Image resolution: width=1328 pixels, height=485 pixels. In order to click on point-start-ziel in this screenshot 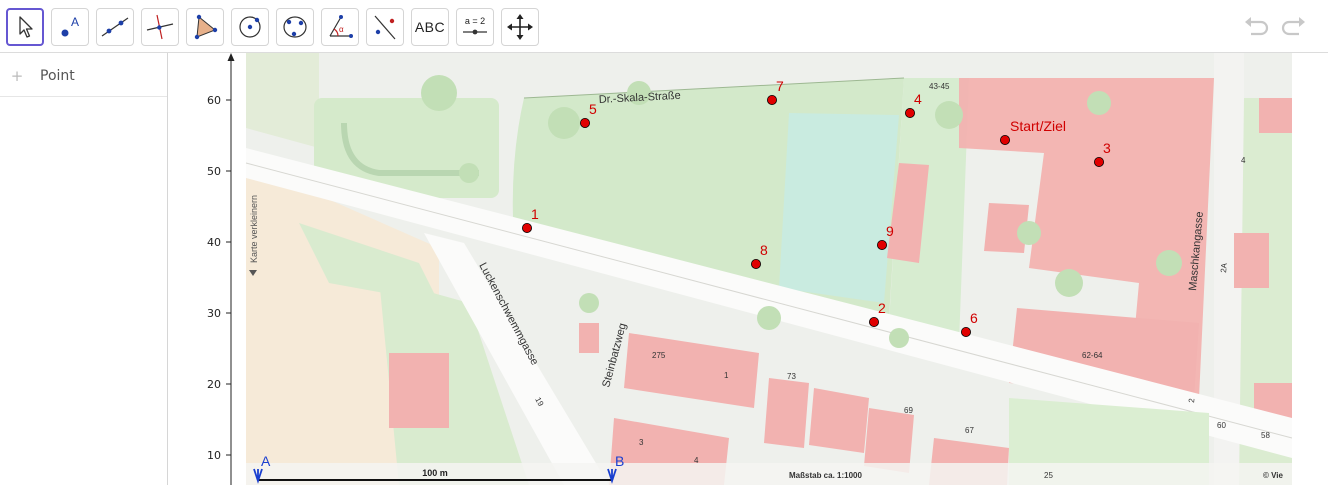, I will do `click(1005, 140)`.